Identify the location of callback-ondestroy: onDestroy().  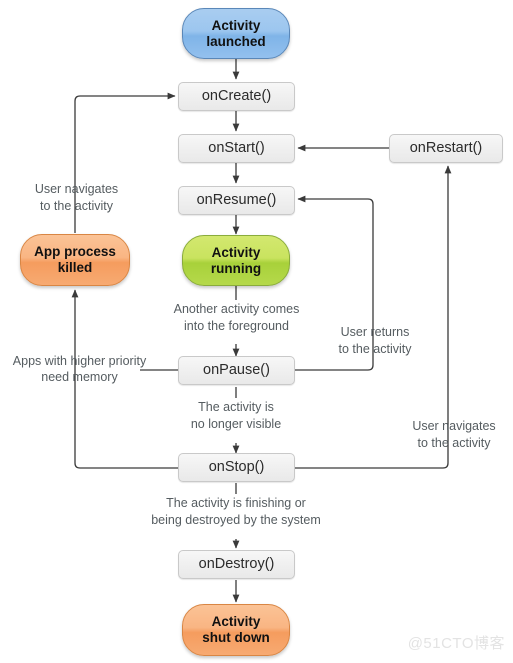
(236, 564).